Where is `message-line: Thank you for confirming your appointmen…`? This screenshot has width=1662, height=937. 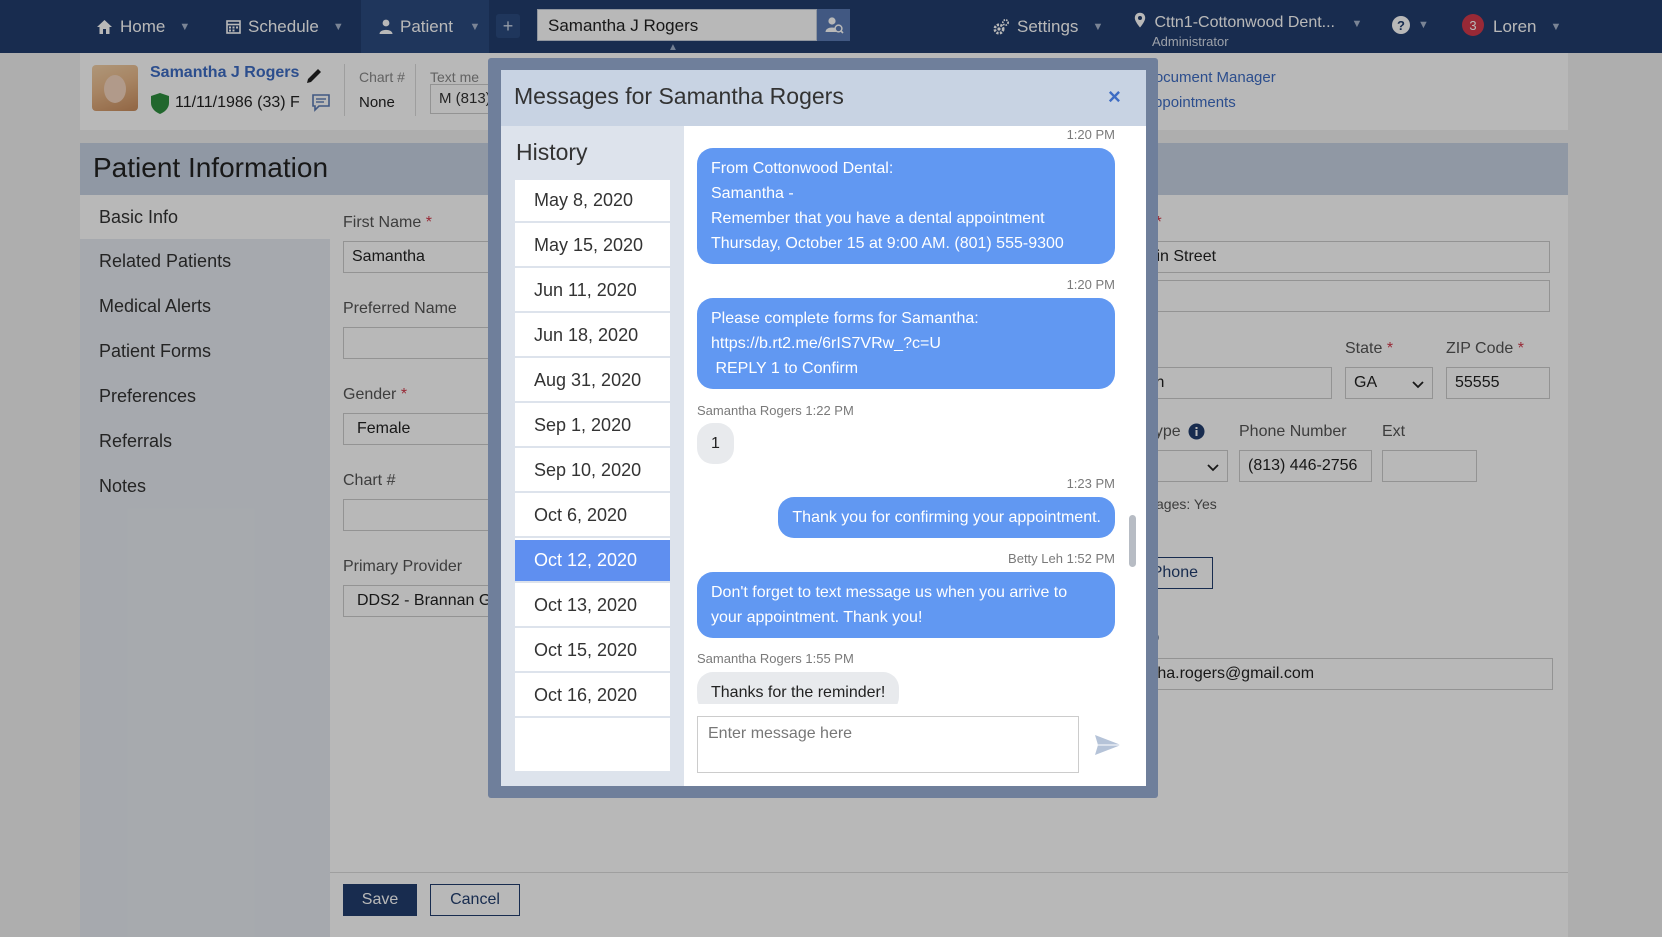
message-line: Thank you for confirming your appointmen… is located at coordinates (946, 517).